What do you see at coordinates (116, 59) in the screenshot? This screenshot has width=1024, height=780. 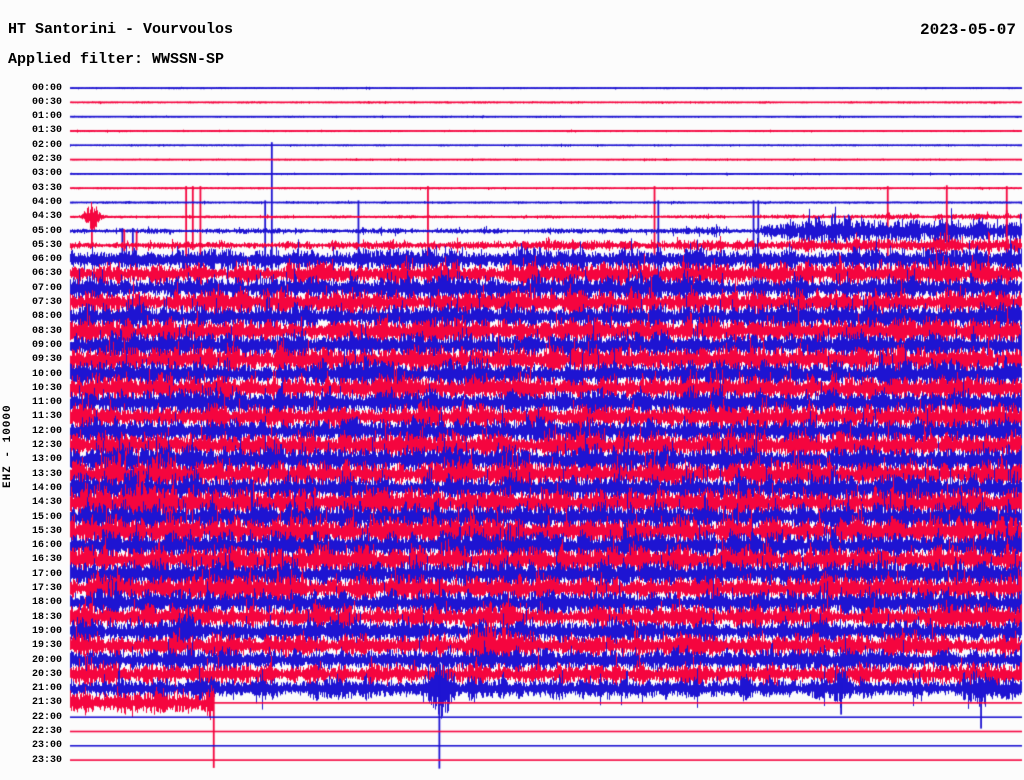 I see `applied-filter-label: Applied filter: WWSSN-SP` at bounding box center [116, 59].